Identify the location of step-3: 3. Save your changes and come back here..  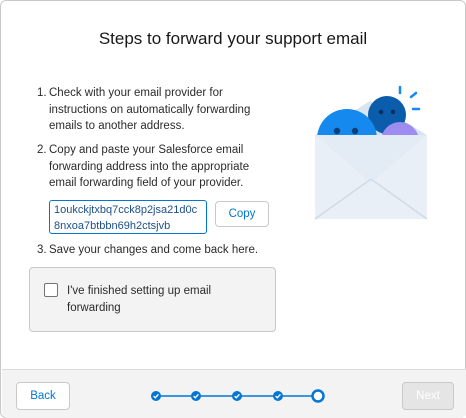
(157, 250).